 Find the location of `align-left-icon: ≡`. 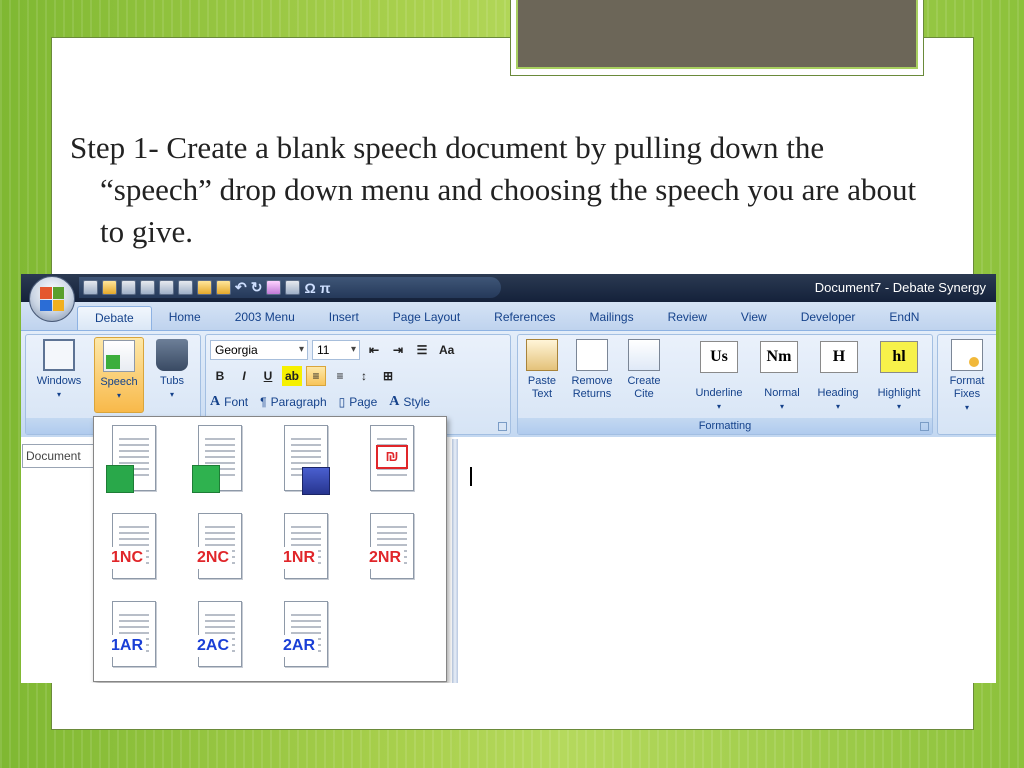

align-left-icon: ≡ is located at coordinates (316, 376).